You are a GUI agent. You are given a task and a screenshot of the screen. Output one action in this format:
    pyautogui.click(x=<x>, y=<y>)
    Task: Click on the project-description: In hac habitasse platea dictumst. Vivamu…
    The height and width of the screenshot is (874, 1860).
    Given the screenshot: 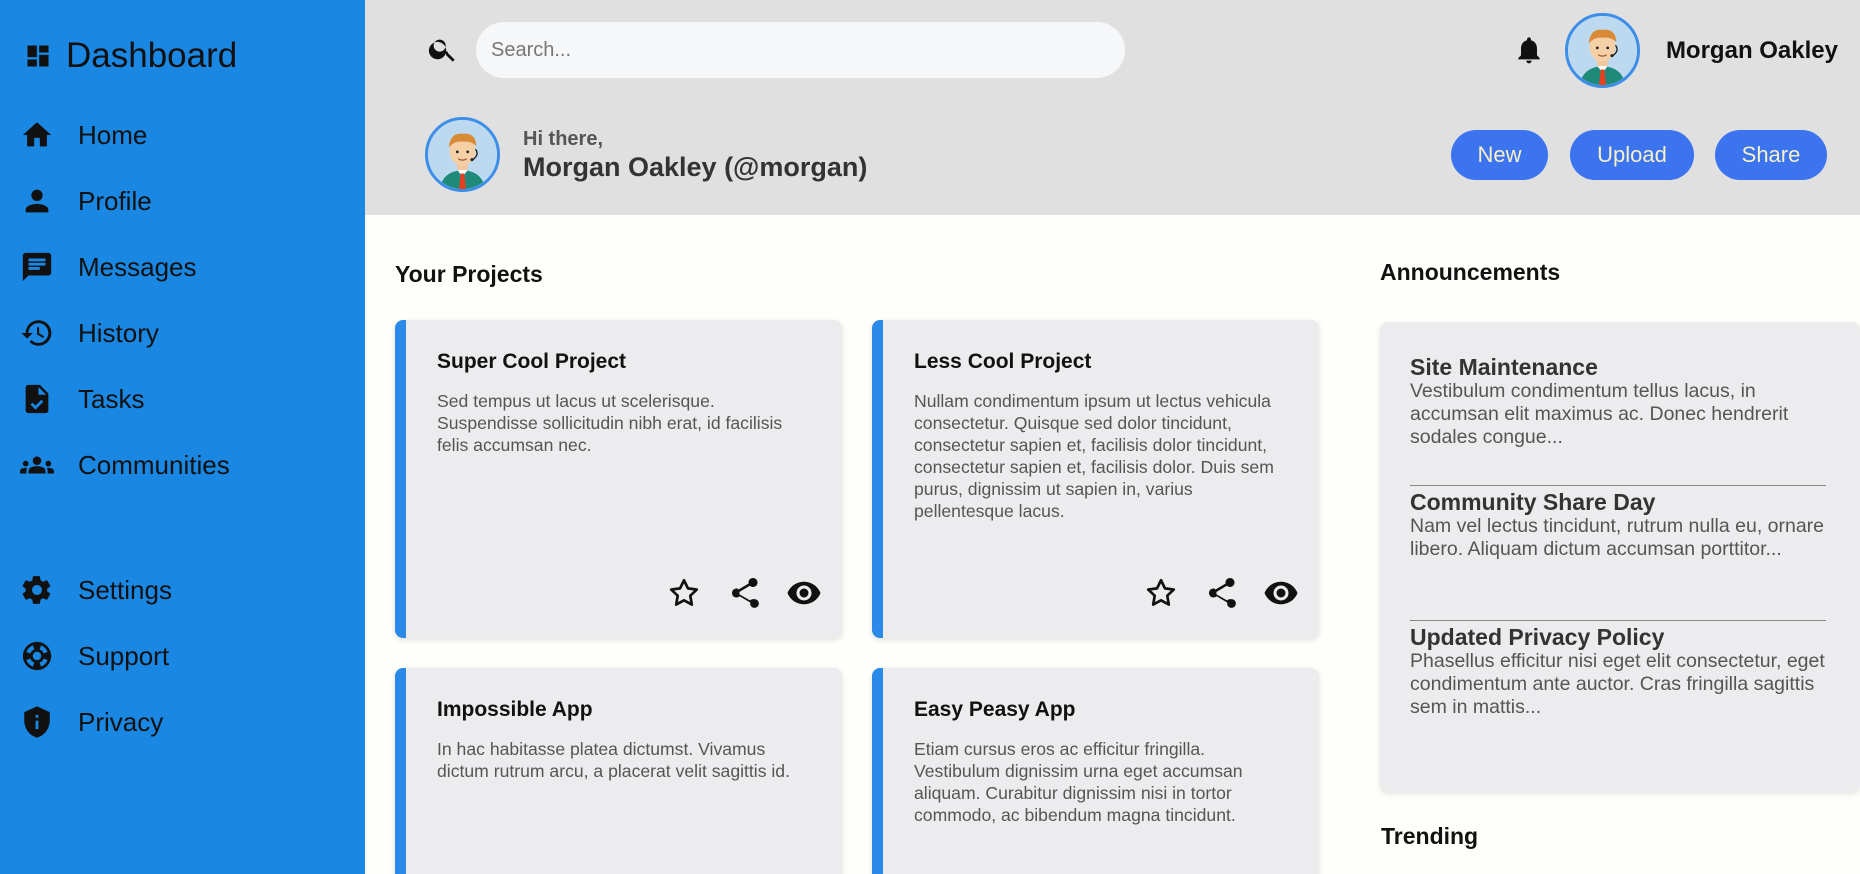 What is the action you would take?
    pyautogui.click(x=613, y=760)
    